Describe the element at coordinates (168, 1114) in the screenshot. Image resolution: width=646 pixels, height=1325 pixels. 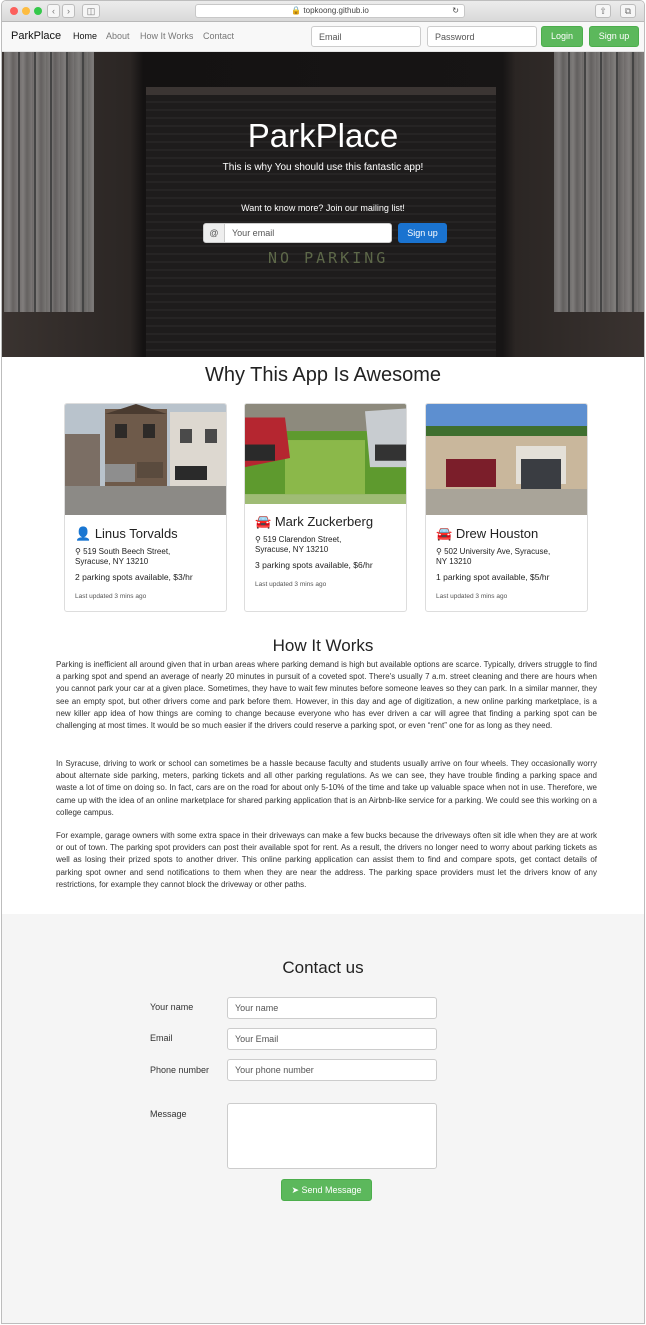
I see `message-label: Message` at that location.